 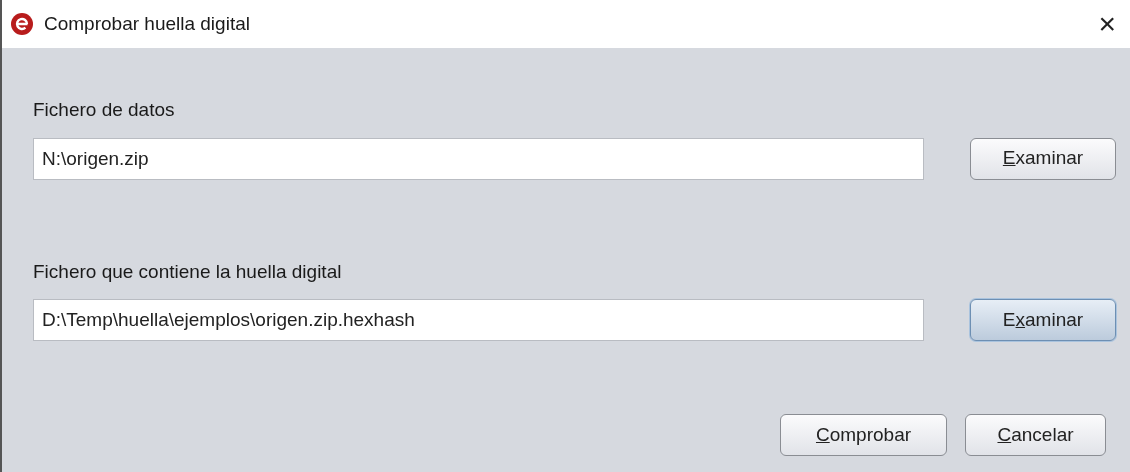 I want to click on file-path-field: N:\origen.zip, so click(x=478, y=158).